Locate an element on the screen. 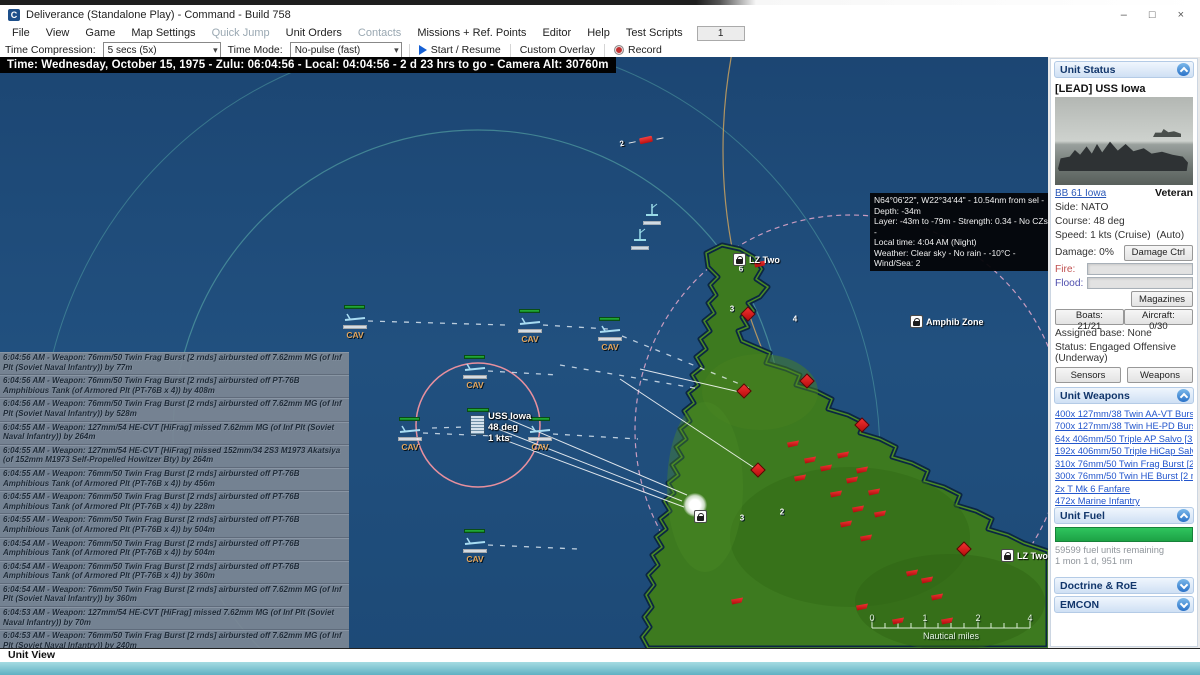  menu-item: Missions + Ref. Points is located at coordinates (471, 33).